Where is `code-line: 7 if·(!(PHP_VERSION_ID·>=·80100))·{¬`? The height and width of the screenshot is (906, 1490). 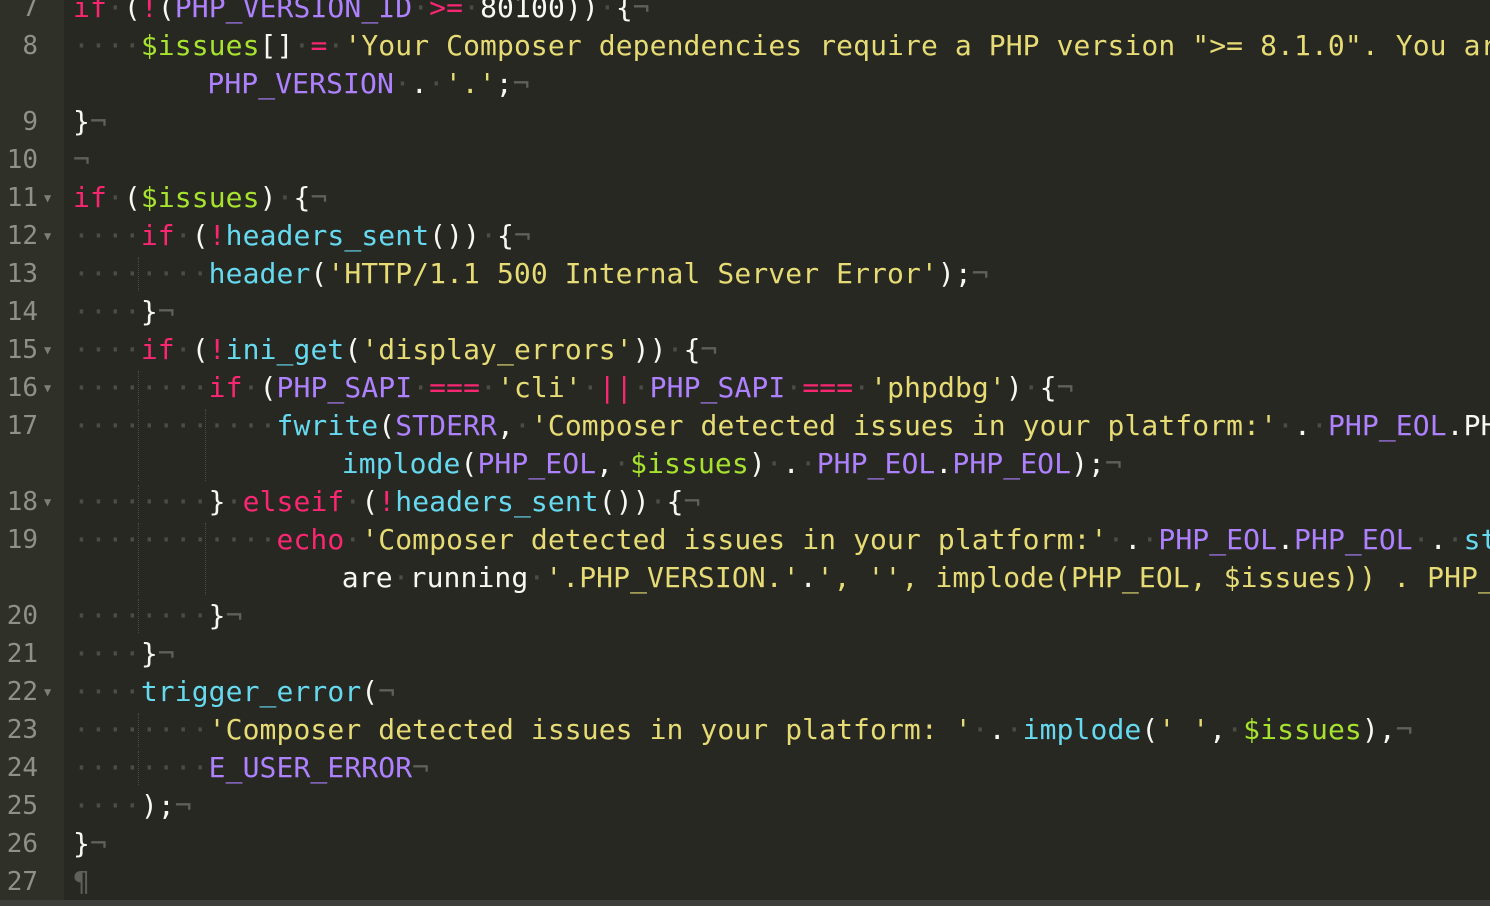
code-line: 7 if·(!(PHP_VERSION_ID·>=·80100))·{¬ is located at coordinates (745, 13).